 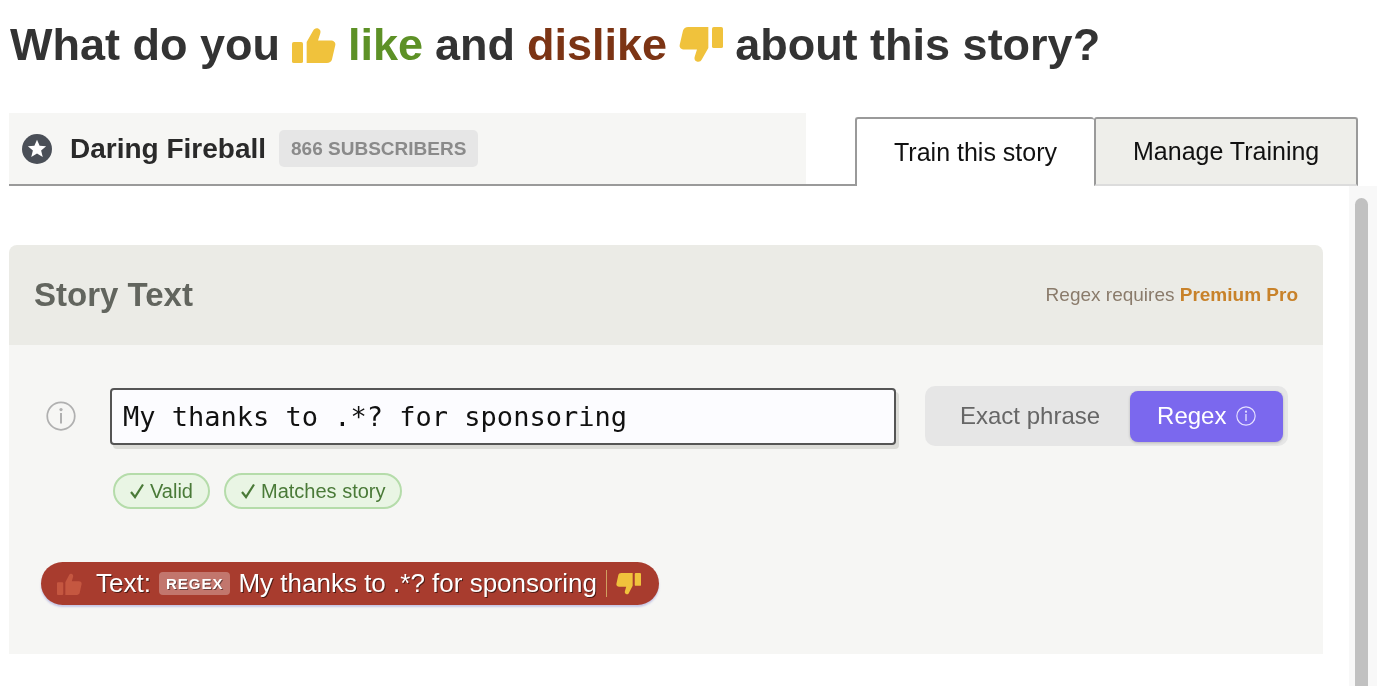 I want to click on section-title: Story Text, so click(x=113, y=295).